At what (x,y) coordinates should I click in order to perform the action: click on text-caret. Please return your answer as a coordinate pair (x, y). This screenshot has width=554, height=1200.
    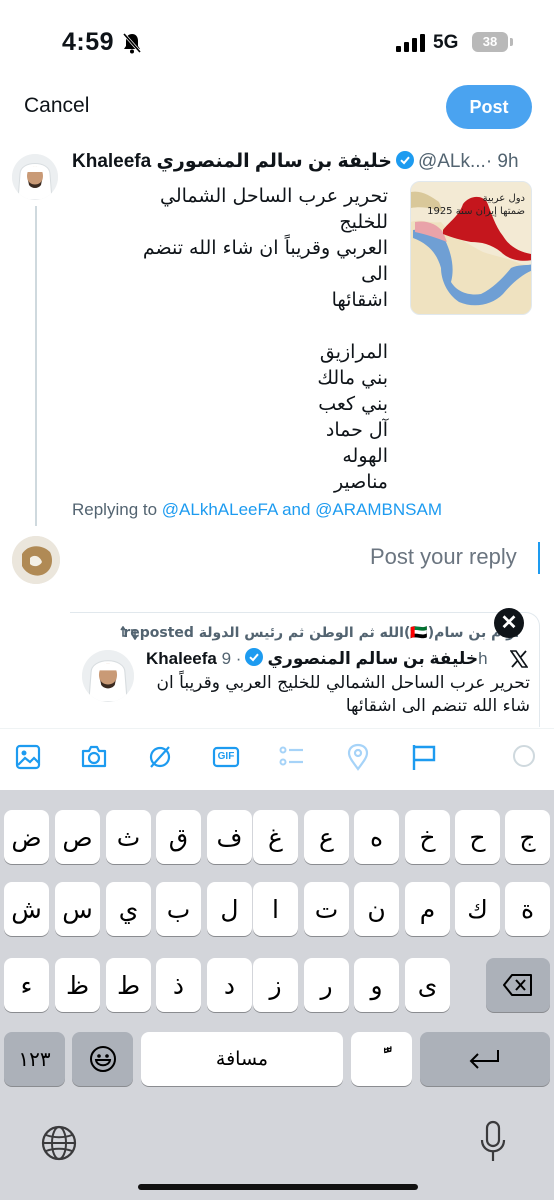
    Looking at the image, I should click on (539, 558).